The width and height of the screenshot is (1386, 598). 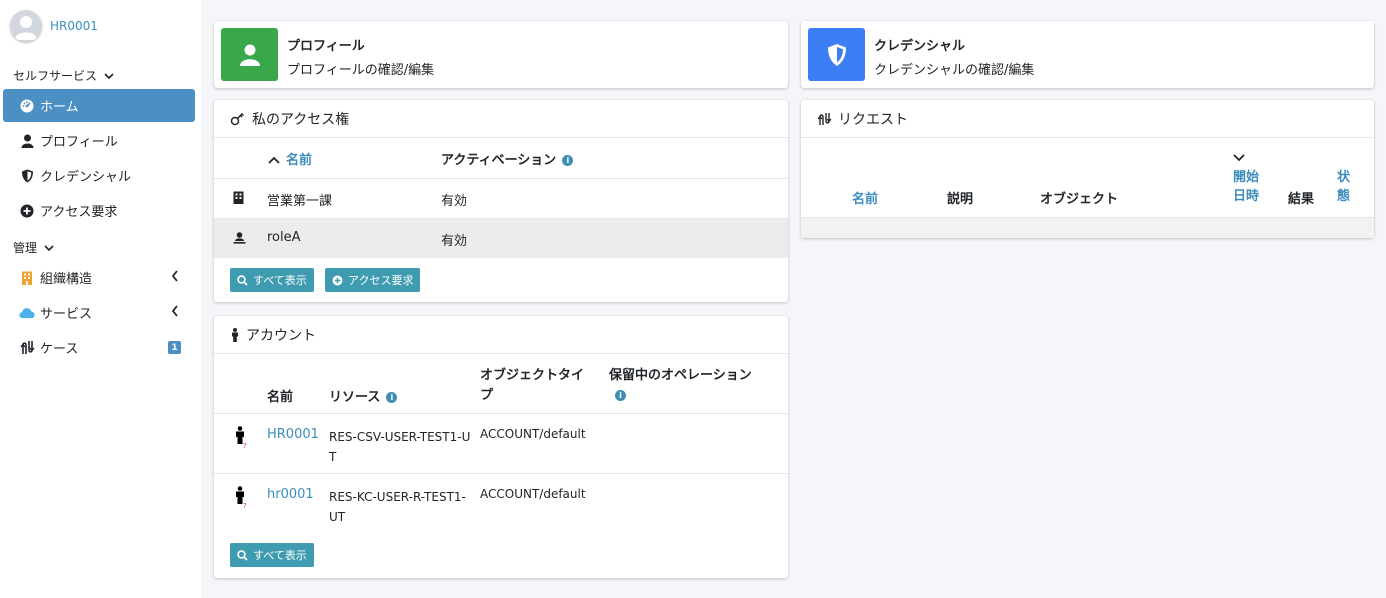 I want to click on access-show-all-button: すべて表示, so click(x=272, y=280).